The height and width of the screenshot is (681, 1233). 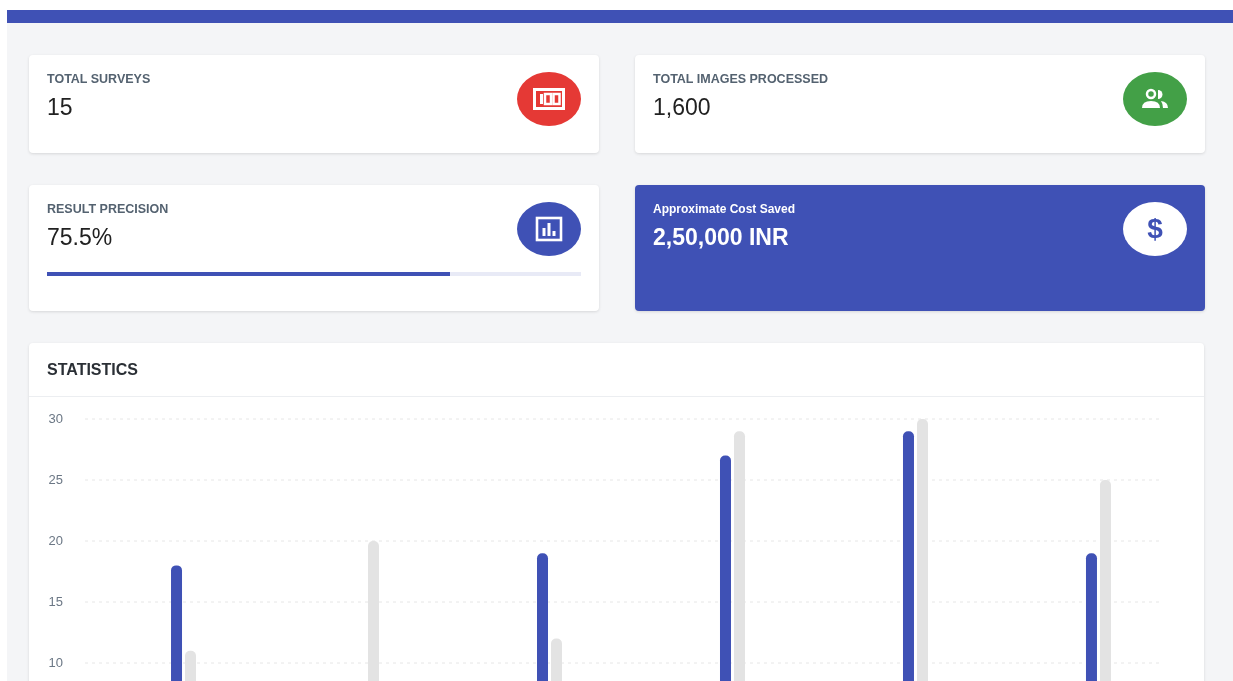 I want to click on card-label: RESULT PRECISION, so click(x=108, y=209).